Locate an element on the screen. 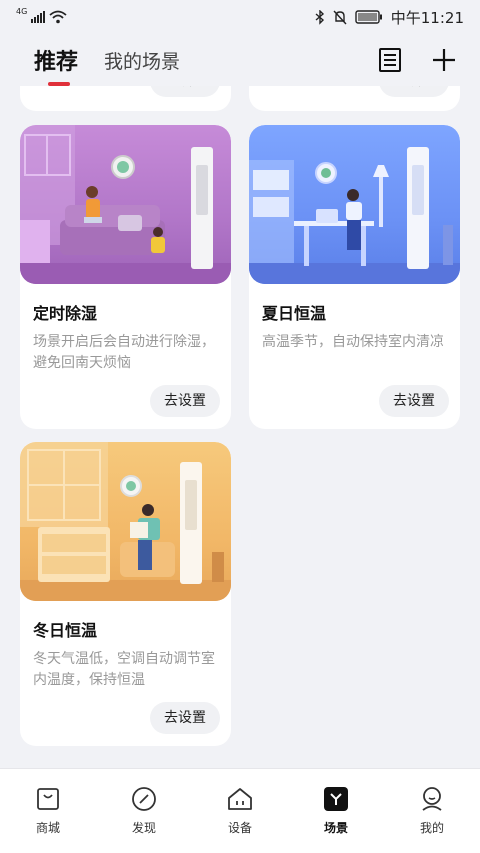  nav-label: 商城 is located at coordinates (47, 828).